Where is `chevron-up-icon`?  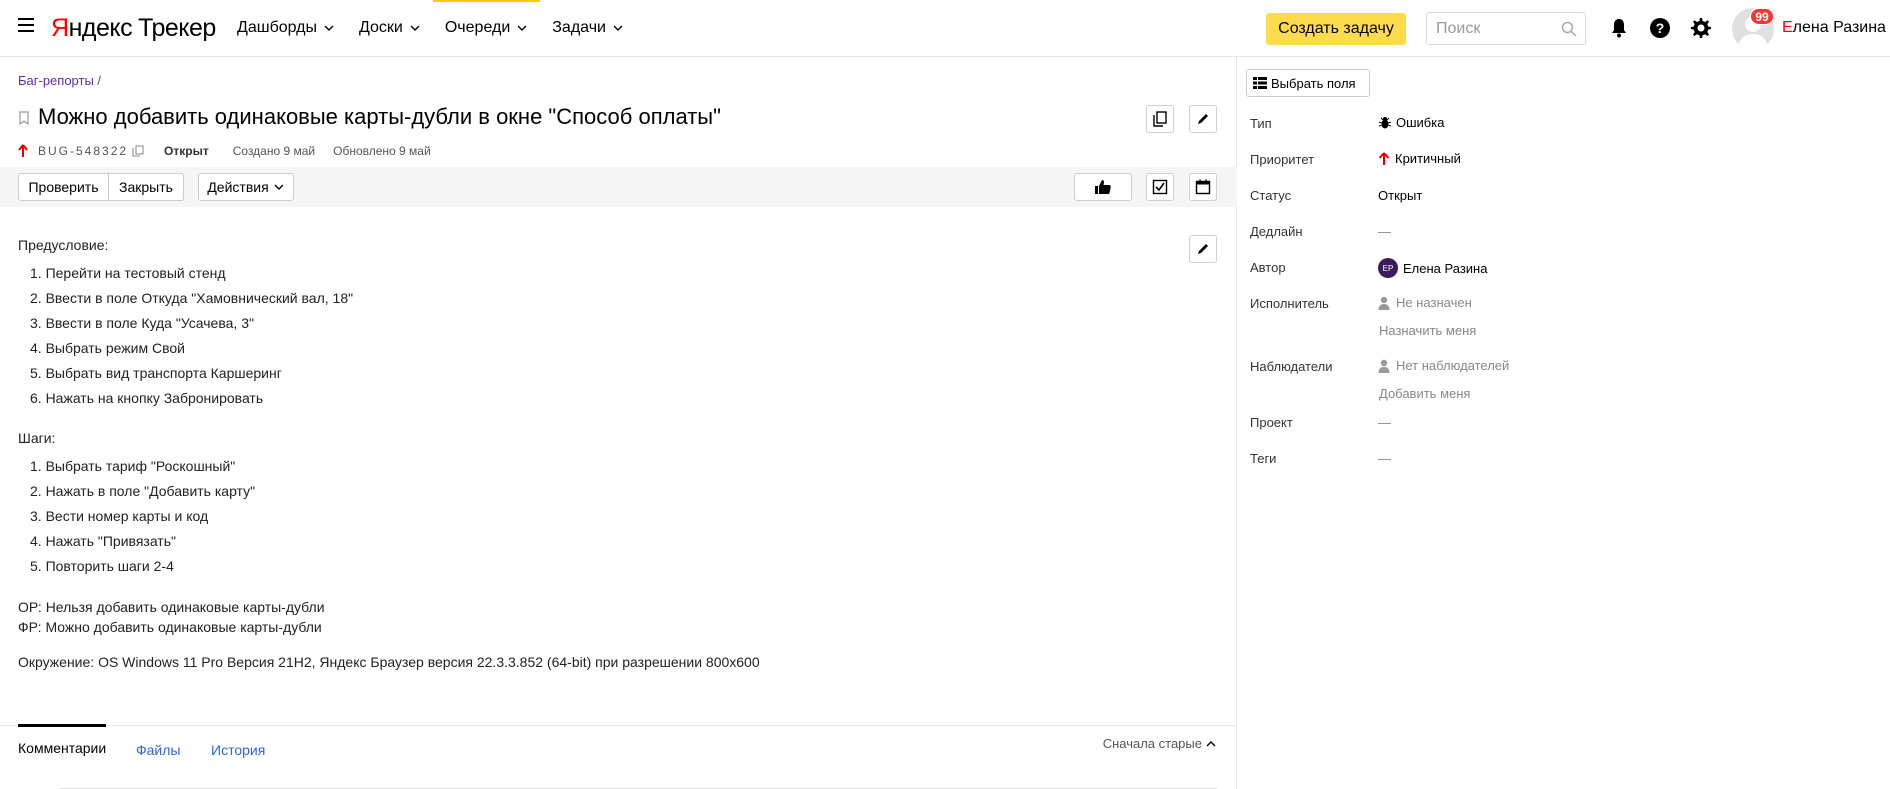 chevron-up-icon is located at coordinates (1211, 743).